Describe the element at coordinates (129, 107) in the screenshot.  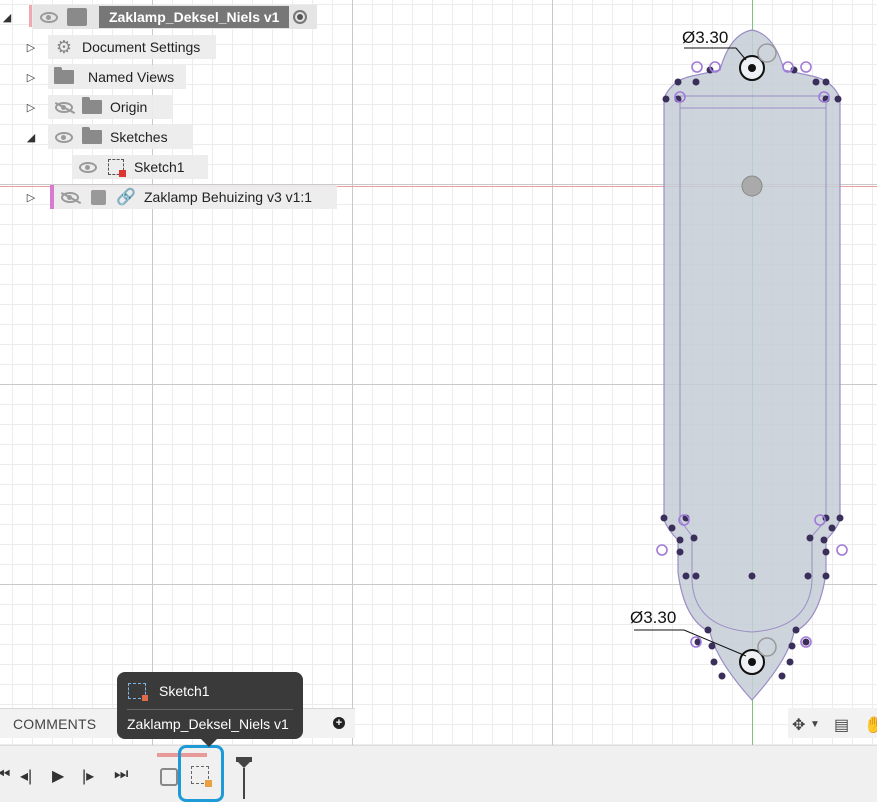
I see `item-label: Origin` at that location.